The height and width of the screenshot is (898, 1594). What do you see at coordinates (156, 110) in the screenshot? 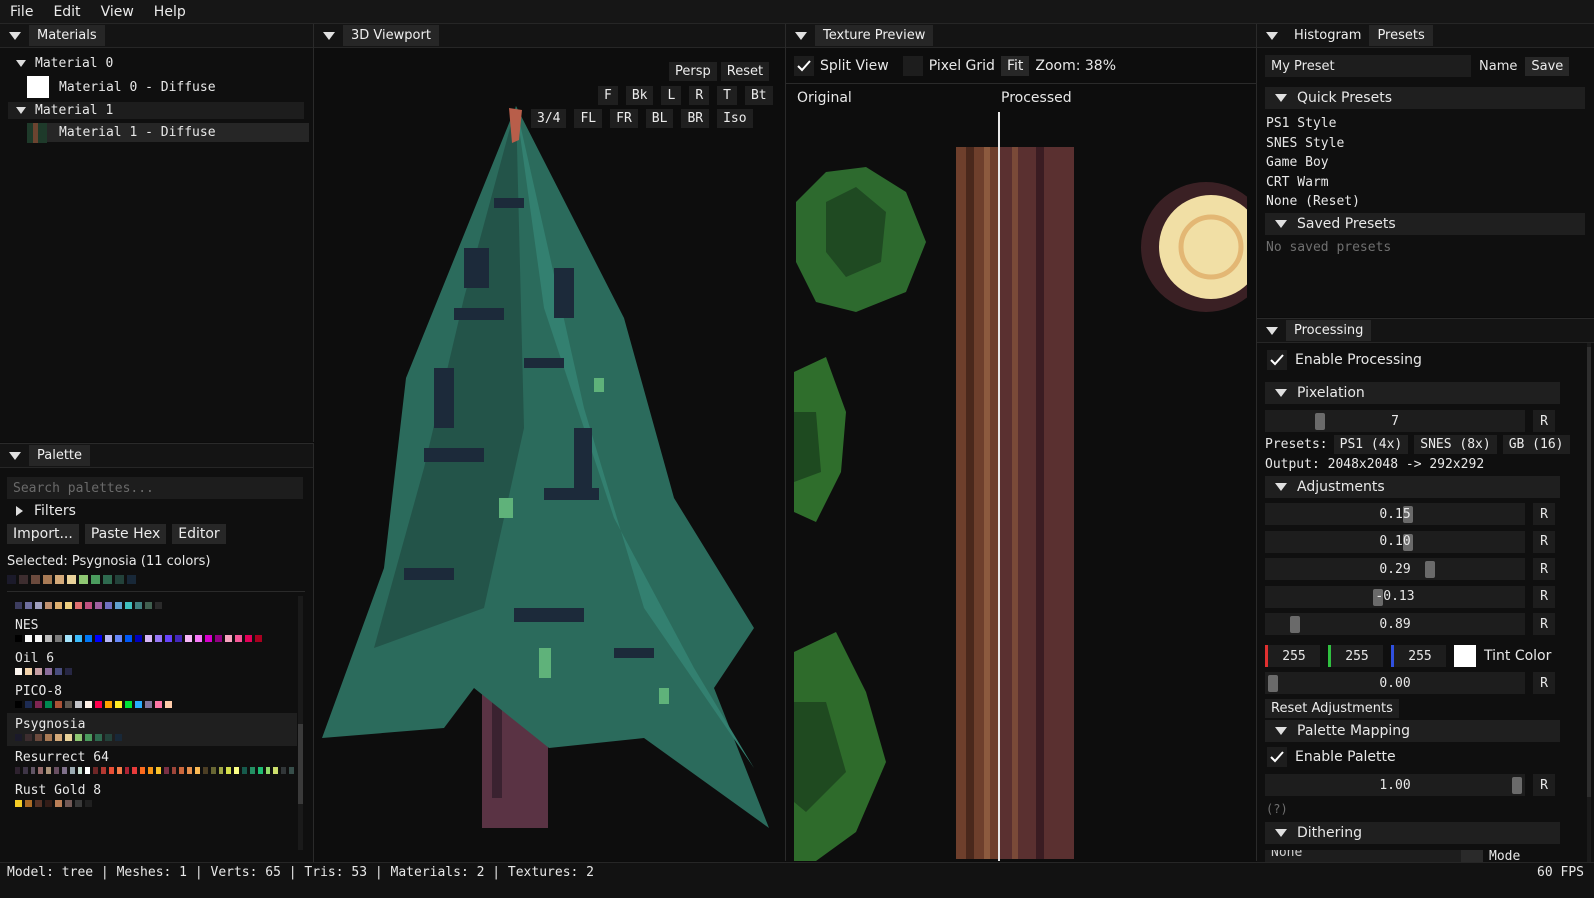
I see `tree-node-material-1: Material 1` at bounding box center [156, 110].